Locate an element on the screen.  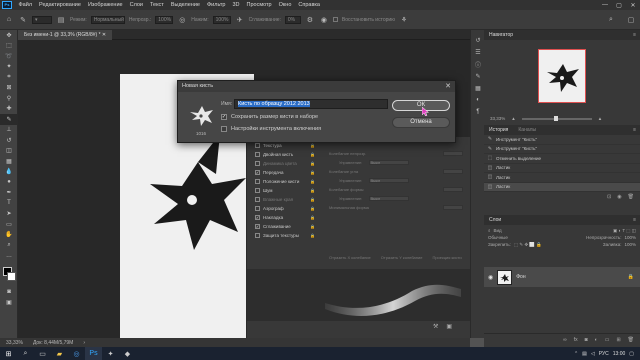
eraser-tool-icon: ◫ is located at coordinates (9, 151).